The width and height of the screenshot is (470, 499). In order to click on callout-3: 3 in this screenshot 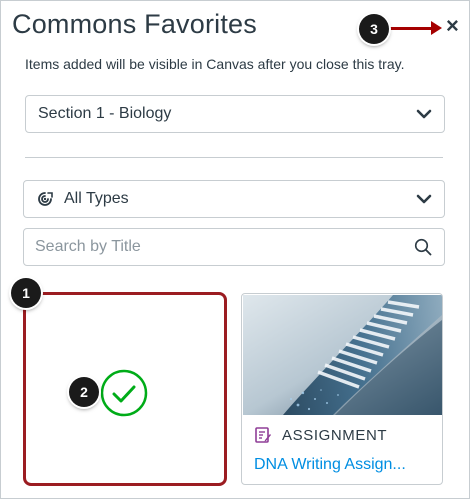, I will do `click(374, 29)`.